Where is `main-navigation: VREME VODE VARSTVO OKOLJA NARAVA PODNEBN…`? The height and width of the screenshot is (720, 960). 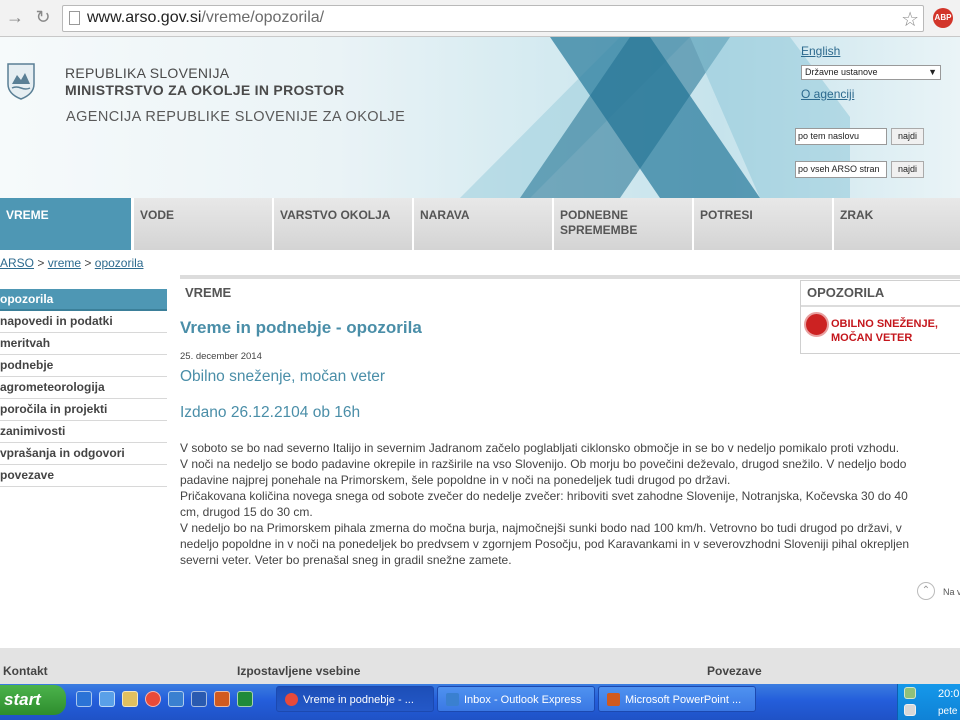
main-navigation: VREME VODE VARSTVO OKOLJA NARAVA PODNEBN… is located at coordinates (480, 224).